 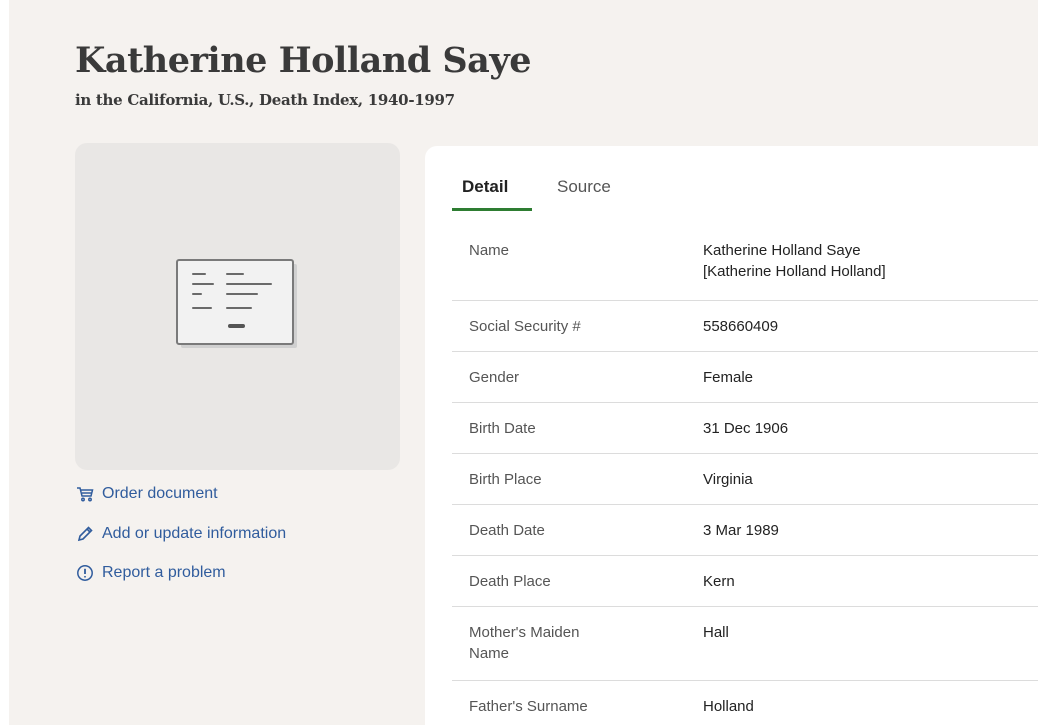 I want to click on detail-label: Name, so click(x=489, y=250).